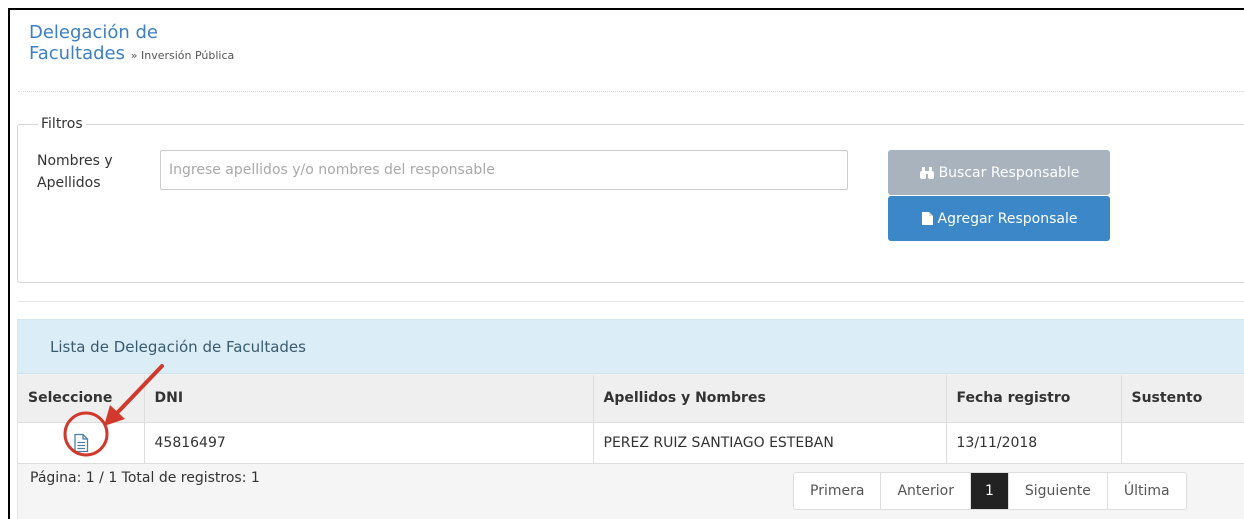  What do you see at coordinates (75, 172) in the screenshot?
I see `name-label: Nombres y Apellidos` at bounding box center [75, 172].